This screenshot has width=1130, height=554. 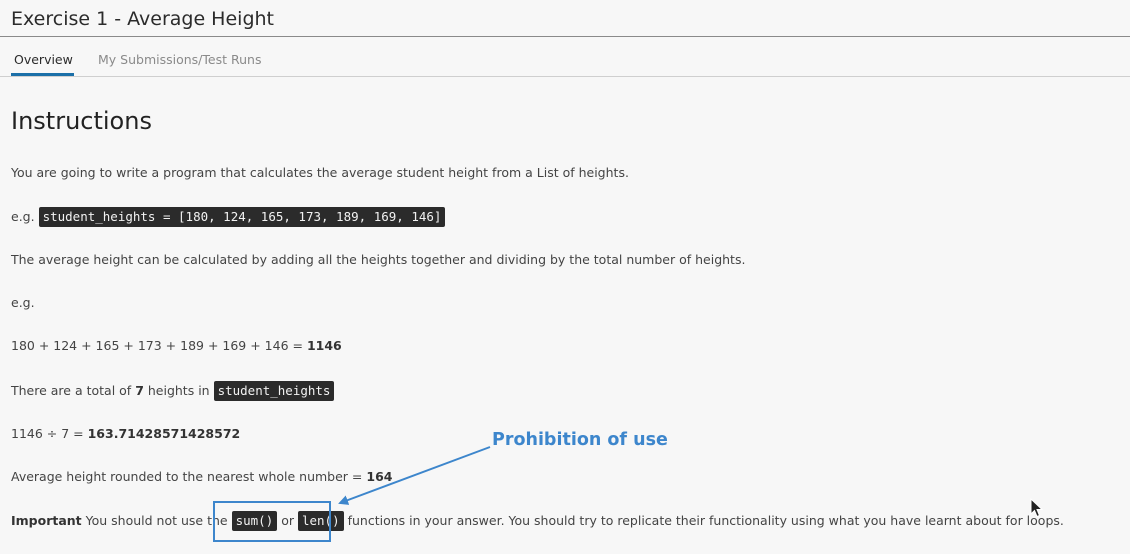 What do you see at coordinates (565, 36) in the screenshot?
I see `title-divider` at bounding box center [565, 36].